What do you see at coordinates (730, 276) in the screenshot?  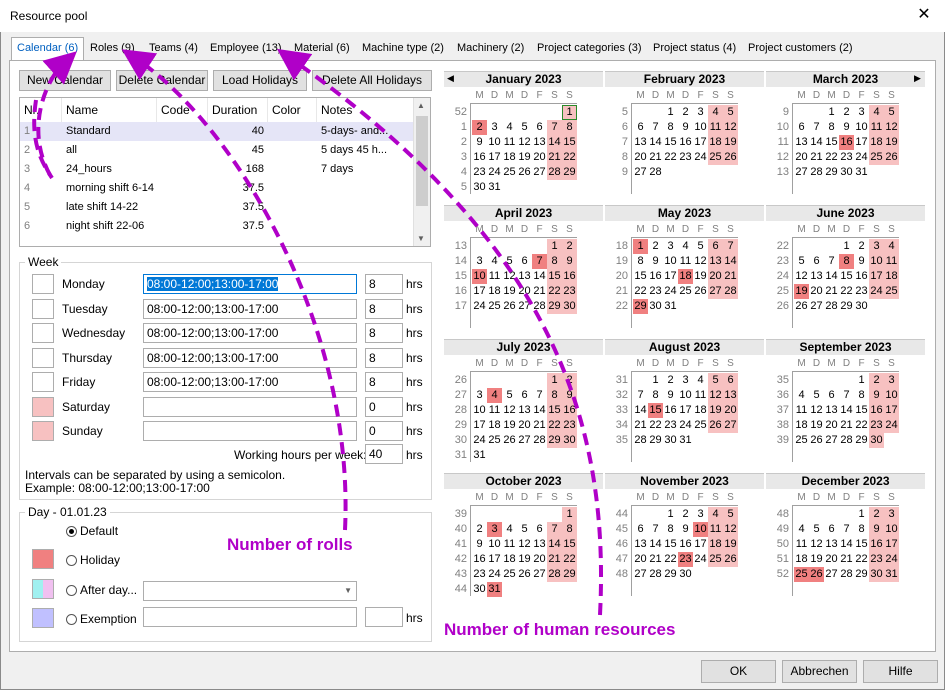 I see `calendar-day: 21` at bounding box center [730, 276].